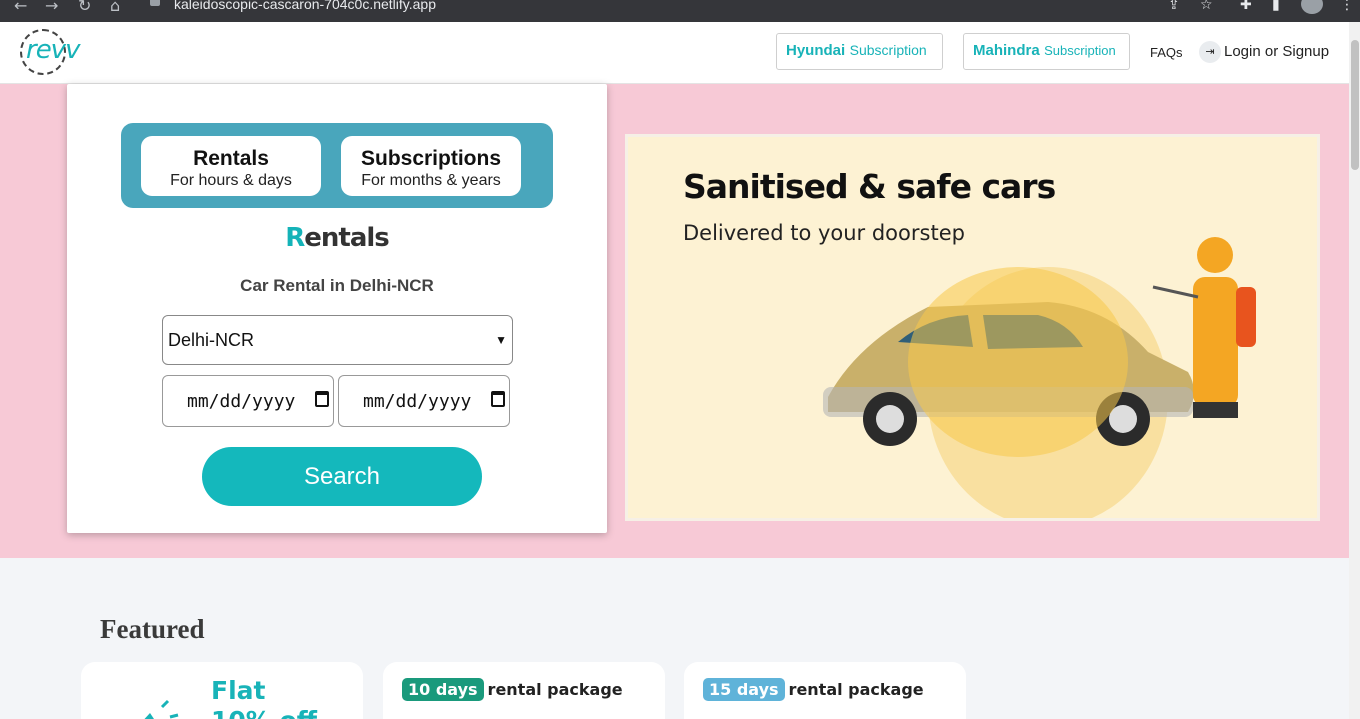  I want to click on share-icon: ⇪, so click(1174, 6).